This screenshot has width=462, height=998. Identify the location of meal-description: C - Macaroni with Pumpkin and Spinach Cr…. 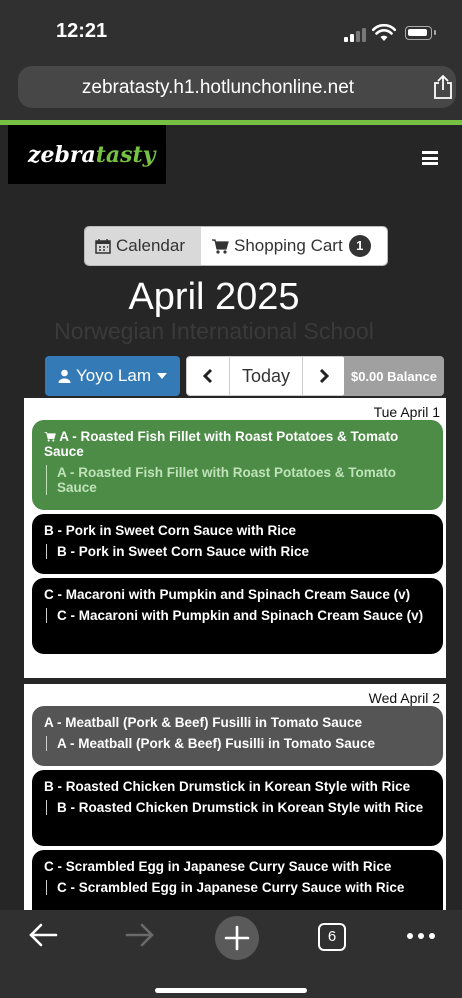
(239, 615).